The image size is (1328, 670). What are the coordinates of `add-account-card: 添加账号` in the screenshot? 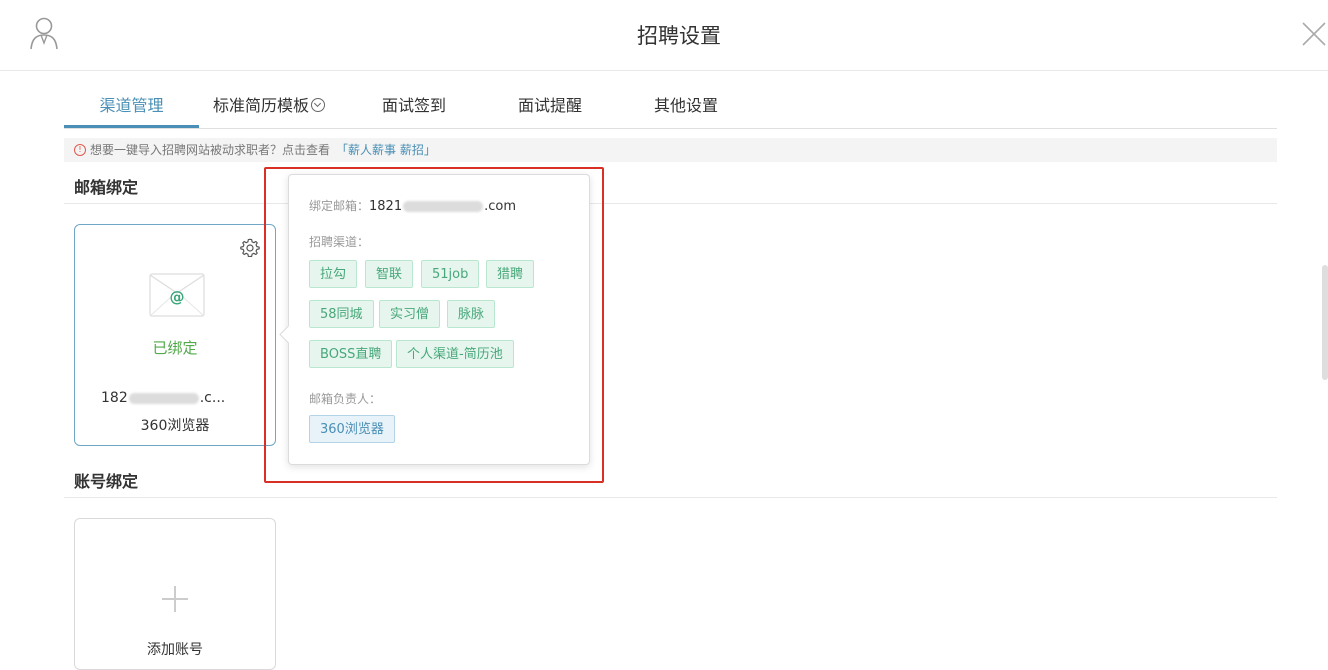 It's located at (175, 594).